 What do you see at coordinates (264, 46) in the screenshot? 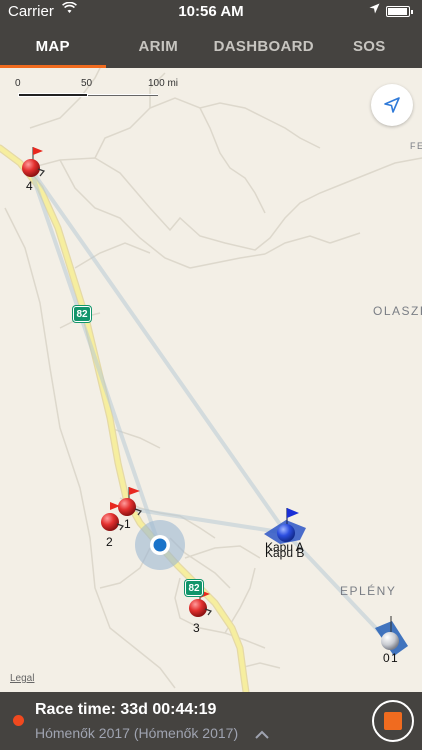
I see `tab-dashboard: DASHBOARD` at bounding box center [264, 46].